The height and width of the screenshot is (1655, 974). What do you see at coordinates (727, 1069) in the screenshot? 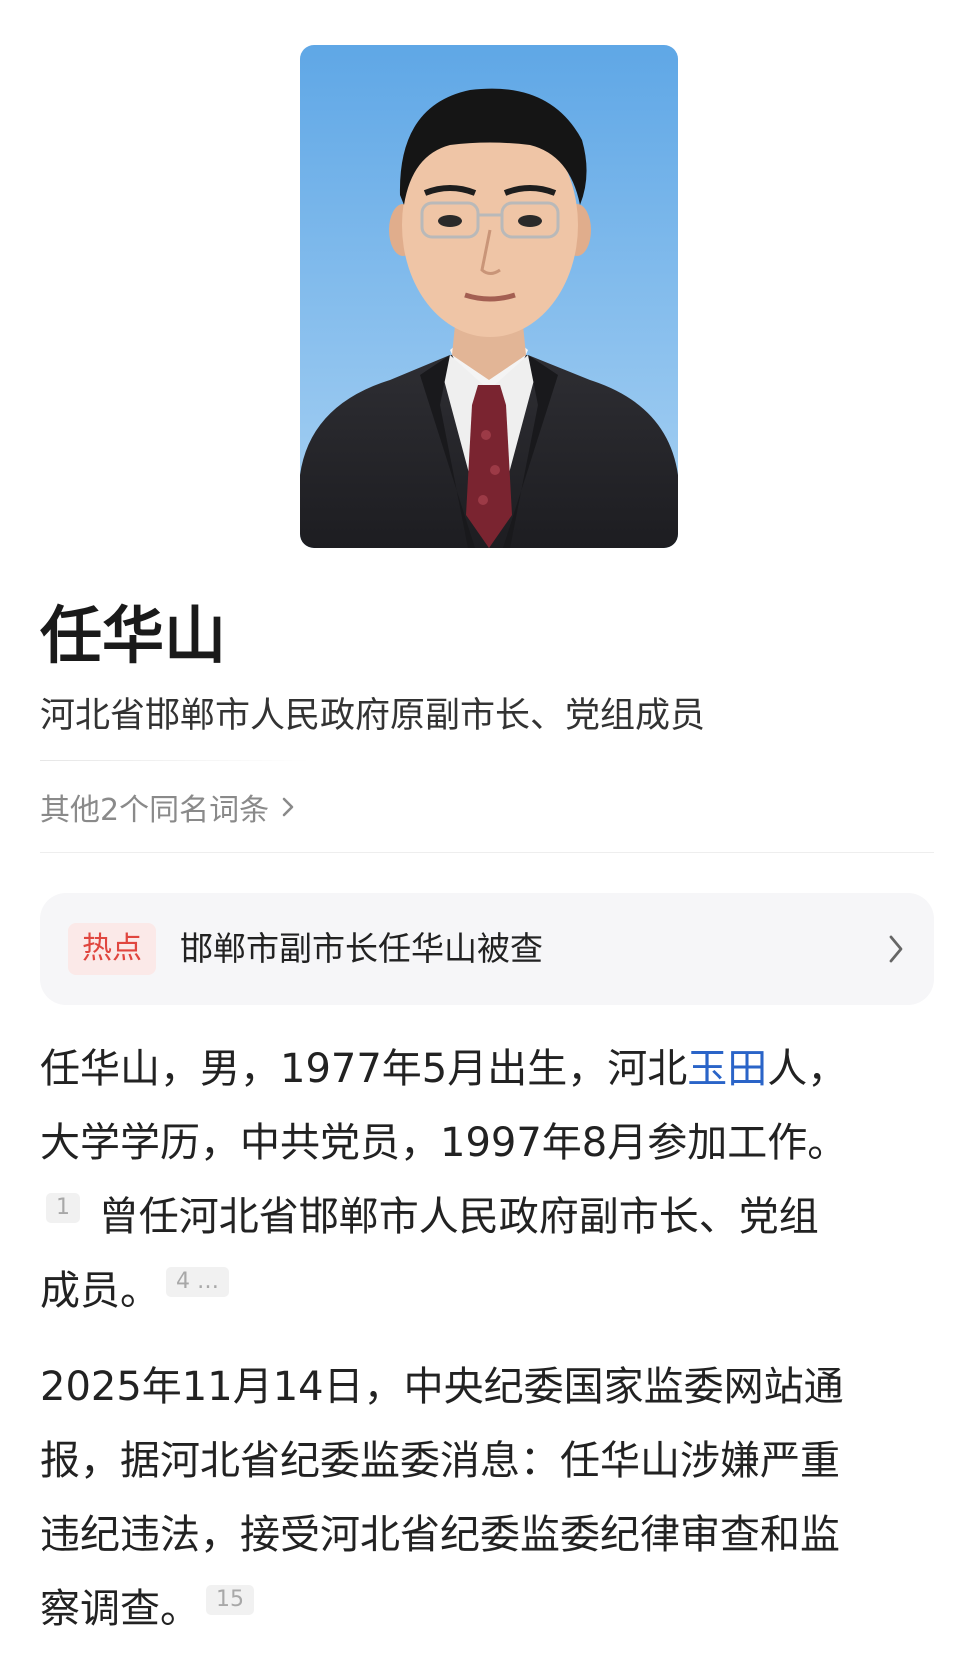
I see `yutian-link: 玉田` at bounding box center [727, 1069].